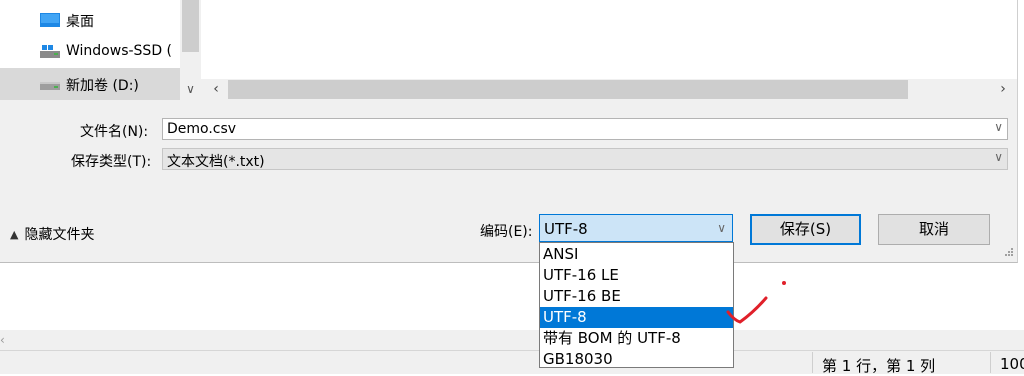 The height and width of the screenshot is (376, 1024). What do you see at coordinates (202, 129) in the screenshot?
I see `filename-value: Demo.csv` at bounding box center [202, 129].